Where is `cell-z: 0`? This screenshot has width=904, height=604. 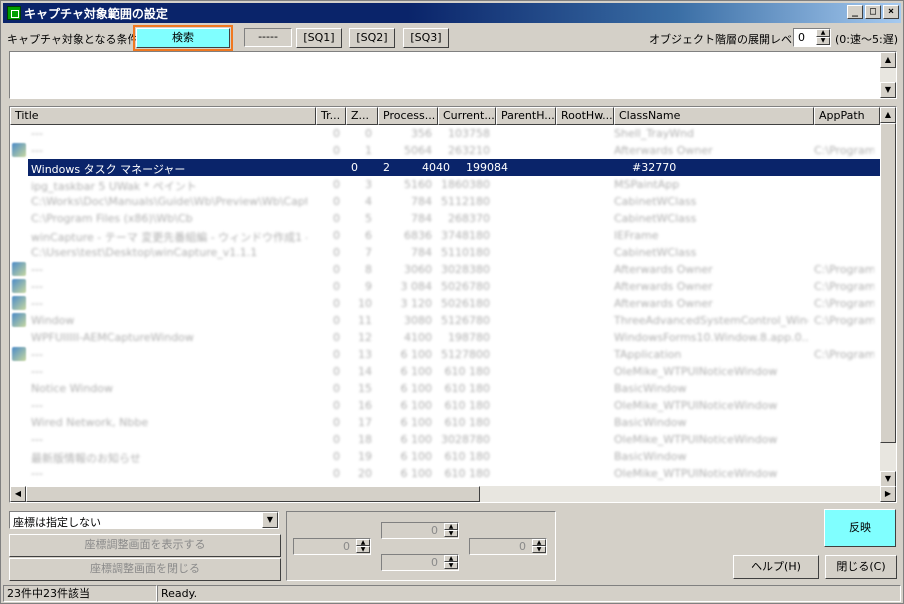
cell-z: 0 is located at coordinates (368, 133).